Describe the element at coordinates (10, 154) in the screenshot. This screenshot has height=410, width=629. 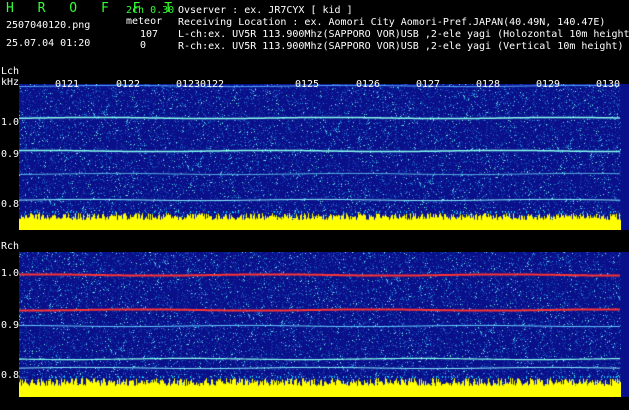
I see `lch-tick-0.9: 0.9` at that location.